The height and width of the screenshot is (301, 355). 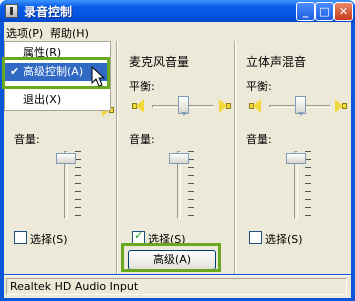 What do you see at coordinates (11, 11) in the screenshot?
I see `app-icon` at bounding box center [11, 11].